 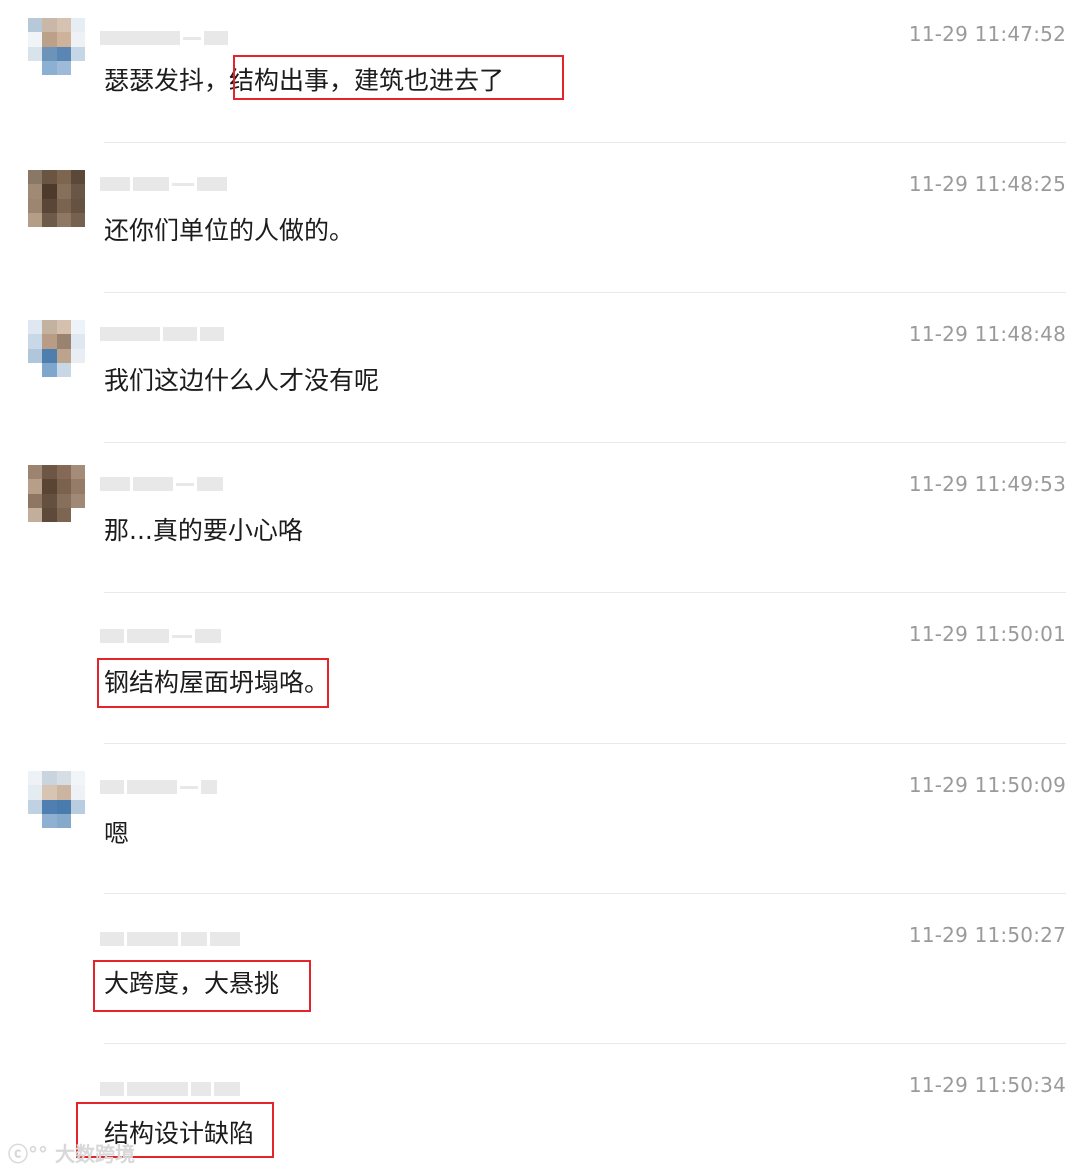 I want to click on chat-message: 11-29 11:50:34 结构设计缺陷, so click(x=540, y=1108).